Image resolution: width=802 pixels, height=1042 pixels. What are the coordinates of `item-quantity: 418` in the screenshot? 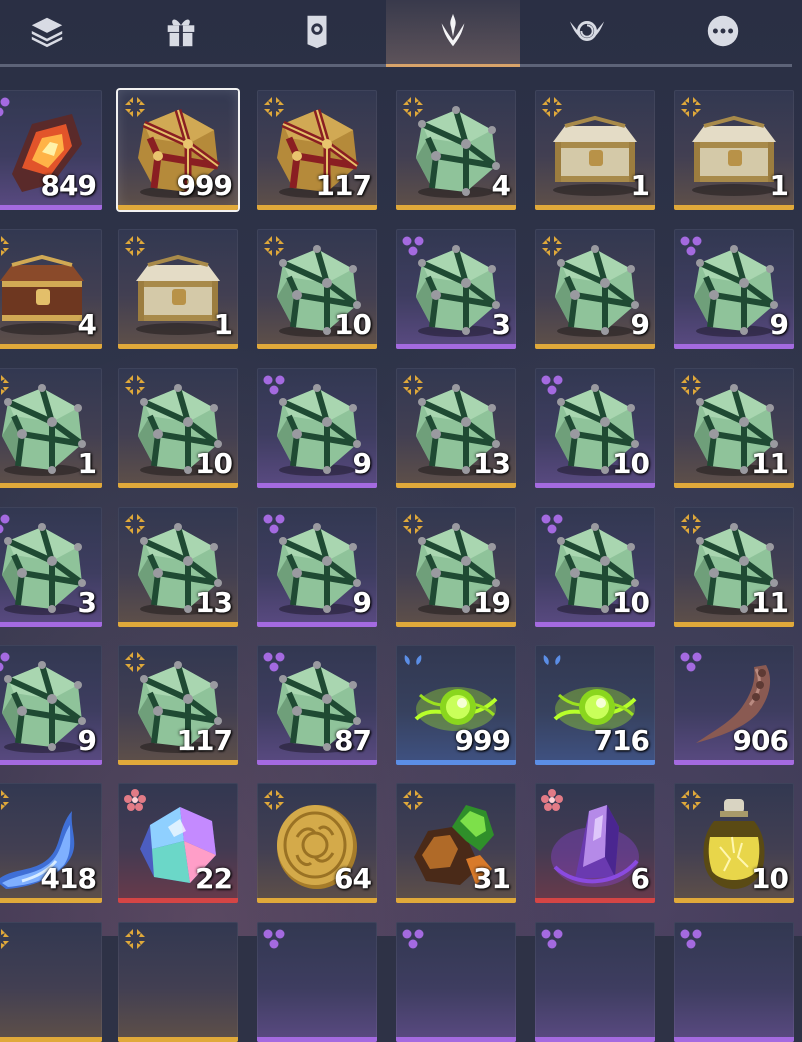 It's located at (68, 878).